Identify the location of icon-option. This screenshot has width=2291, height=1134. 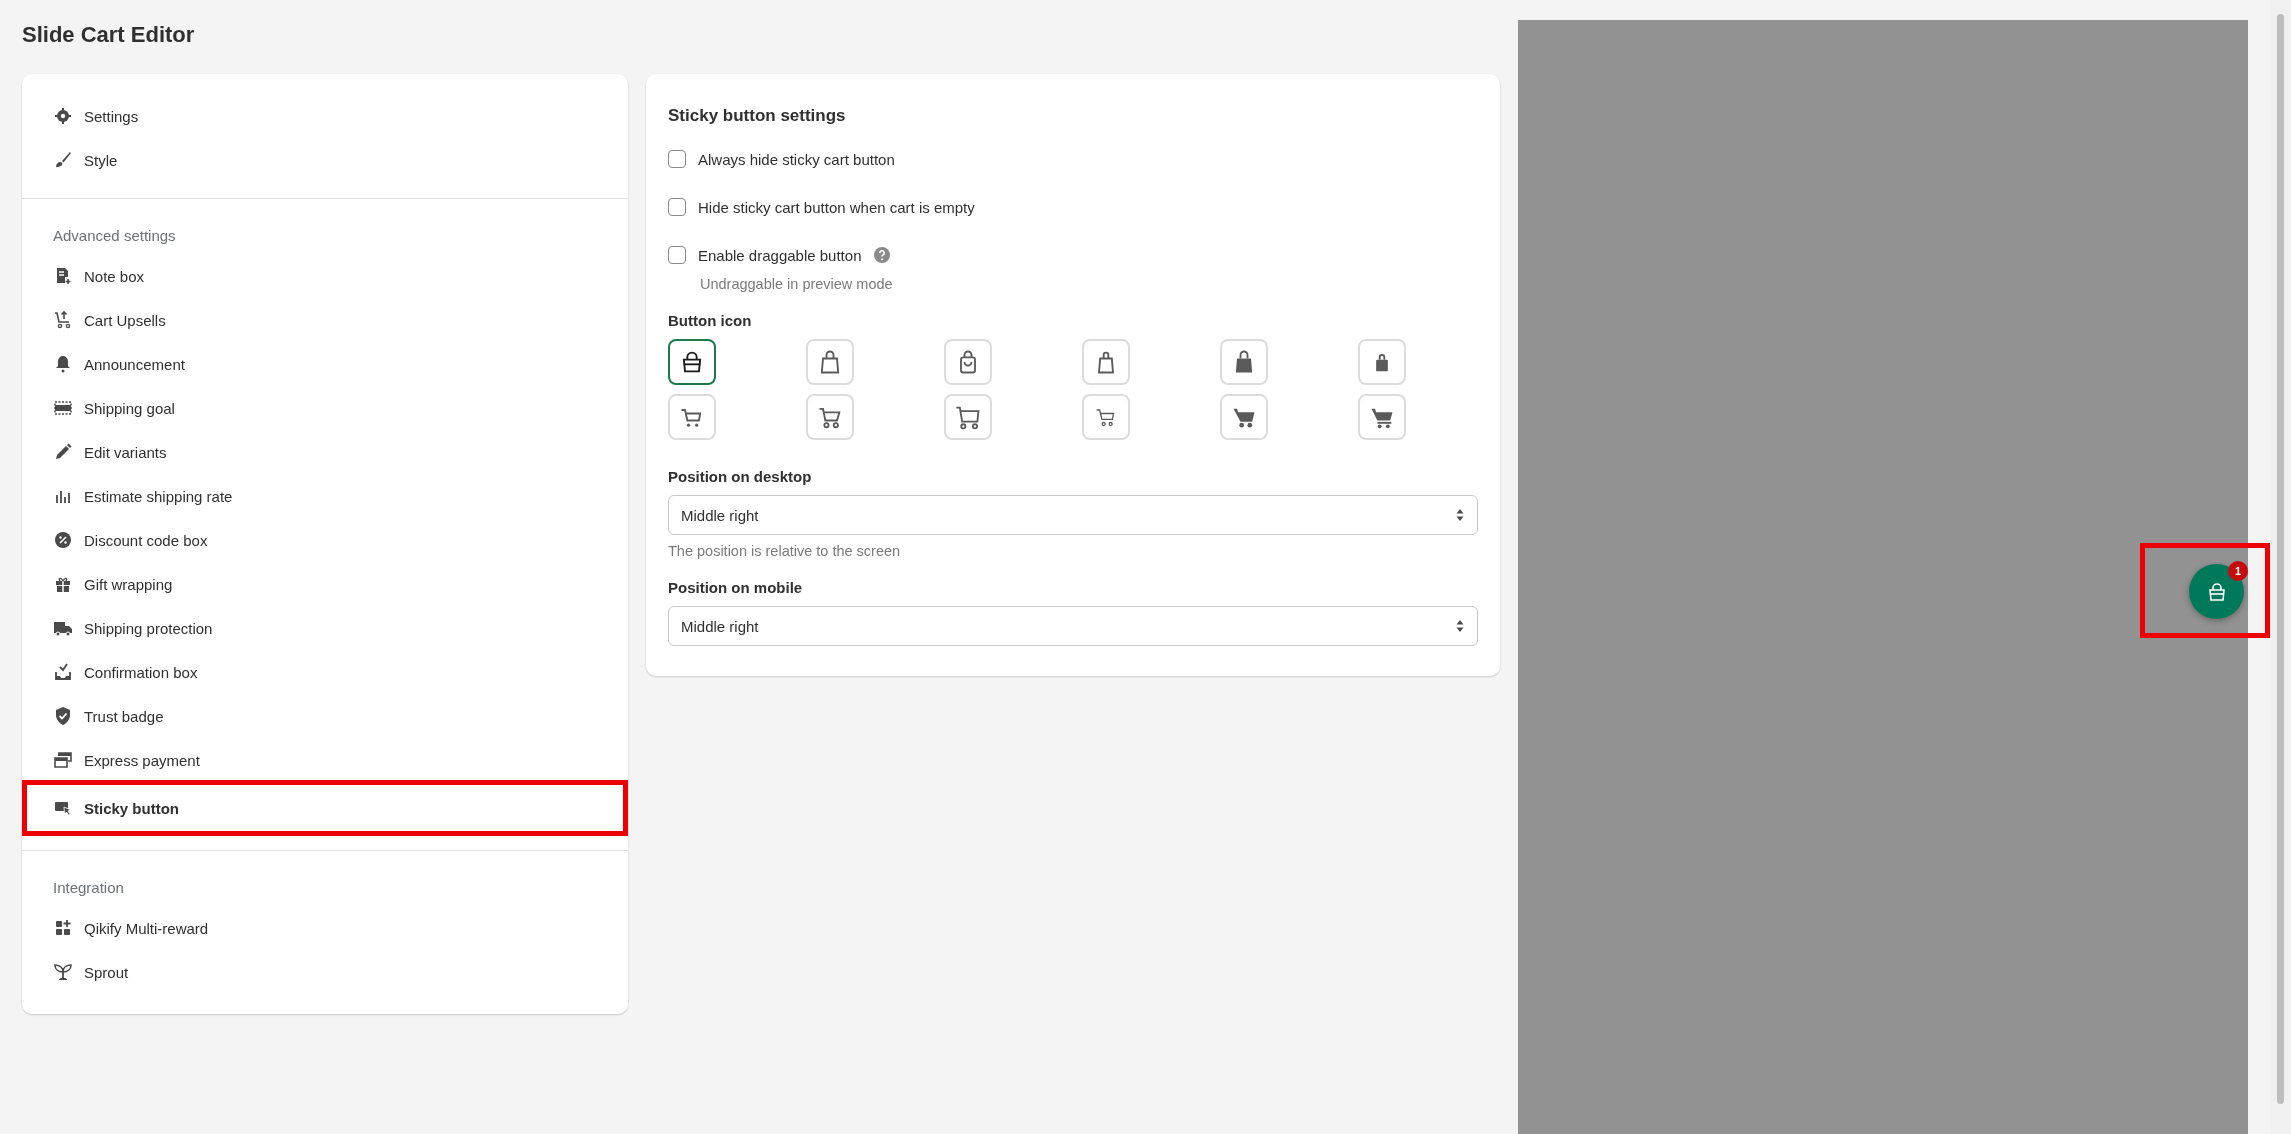
(692, 362).